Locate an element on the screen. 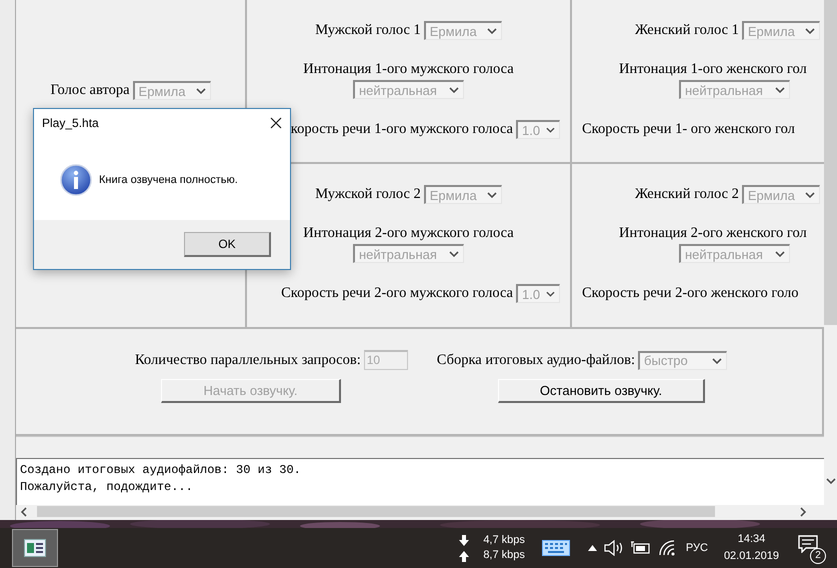 The height and width of the screenshot is (568, 837). speech-rate-label: Скорость речи 2-ого женского голо is located at coordinates (690, 293).